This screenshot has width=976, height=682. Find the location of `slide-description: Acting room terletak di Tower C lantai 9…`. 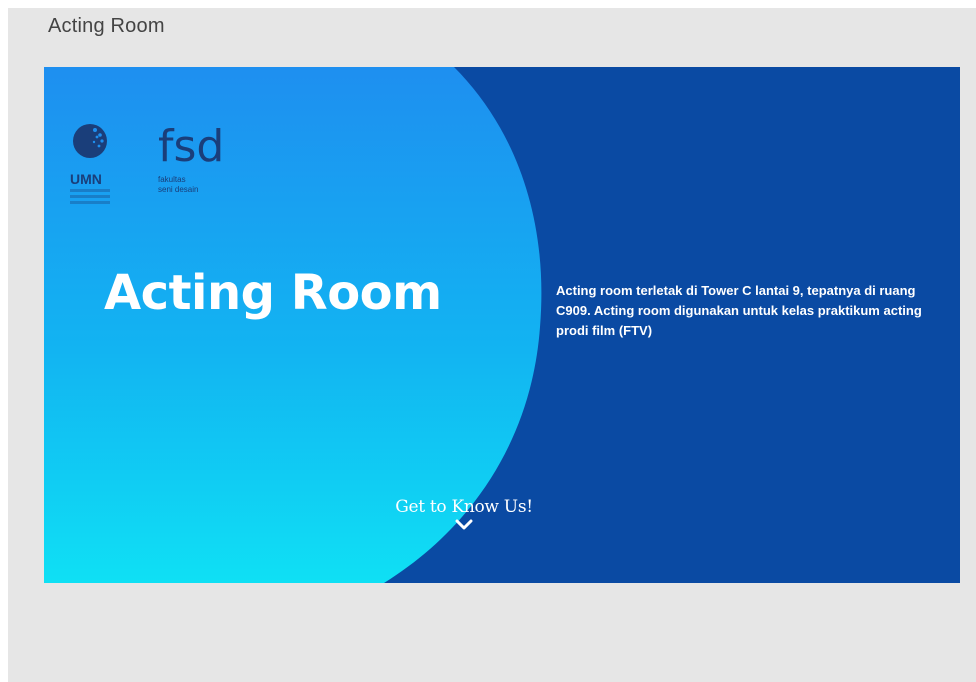

slide-description: Acting room terletak di Tower C lantai 9… is located at coordinates (739, 310).